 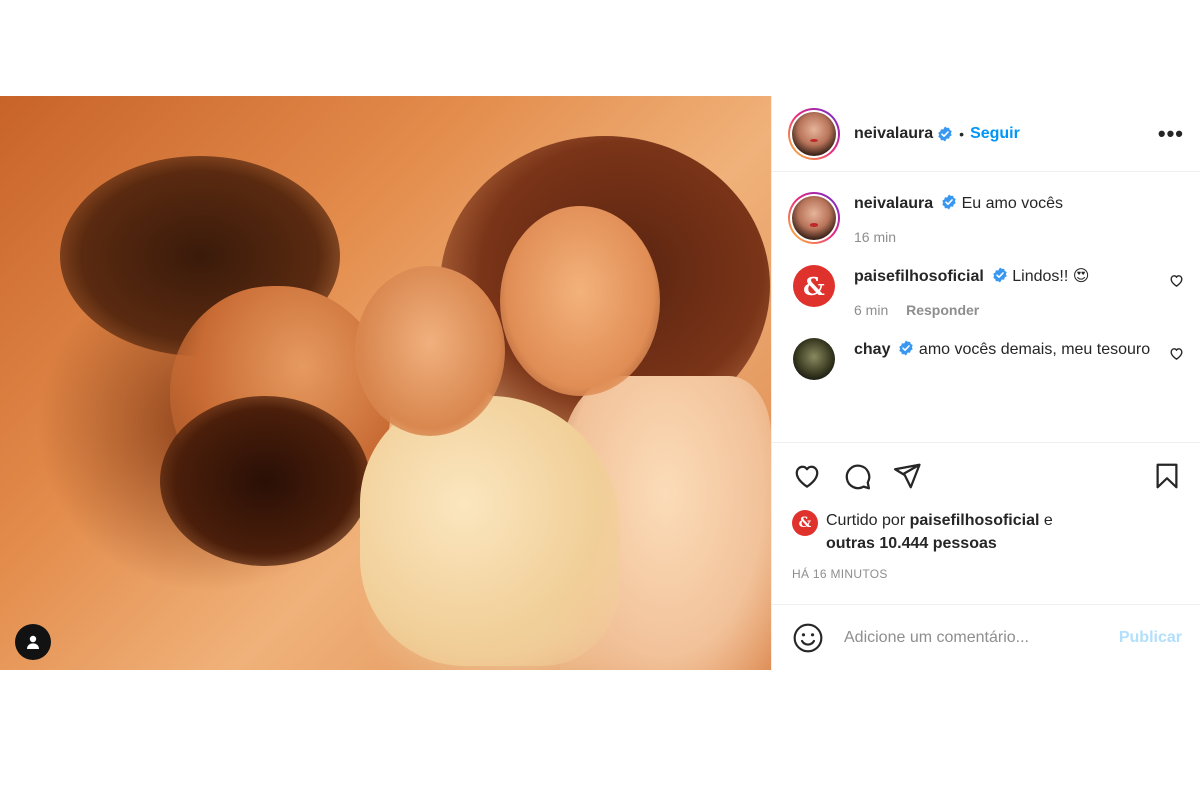 What do you see at coordinates (805, 523) in the screenshot?
I see `liker-avatar: &` at bounding box center [805, 523].